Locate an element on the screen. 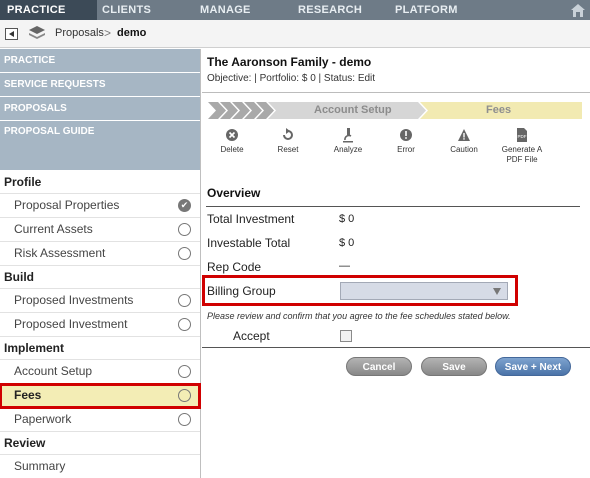  pdf-file-icon: PDF is located at coordinates (522, 135).